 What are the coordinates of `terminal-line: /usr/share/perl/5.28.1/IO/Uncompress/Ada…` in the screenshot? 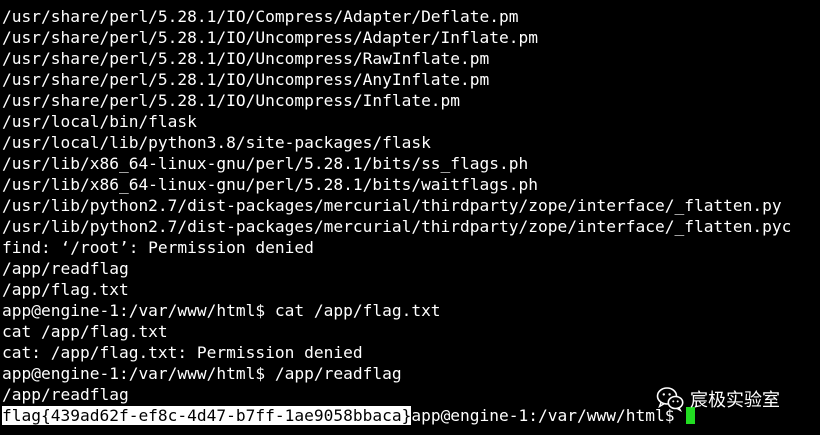 It's located at (270, 37).